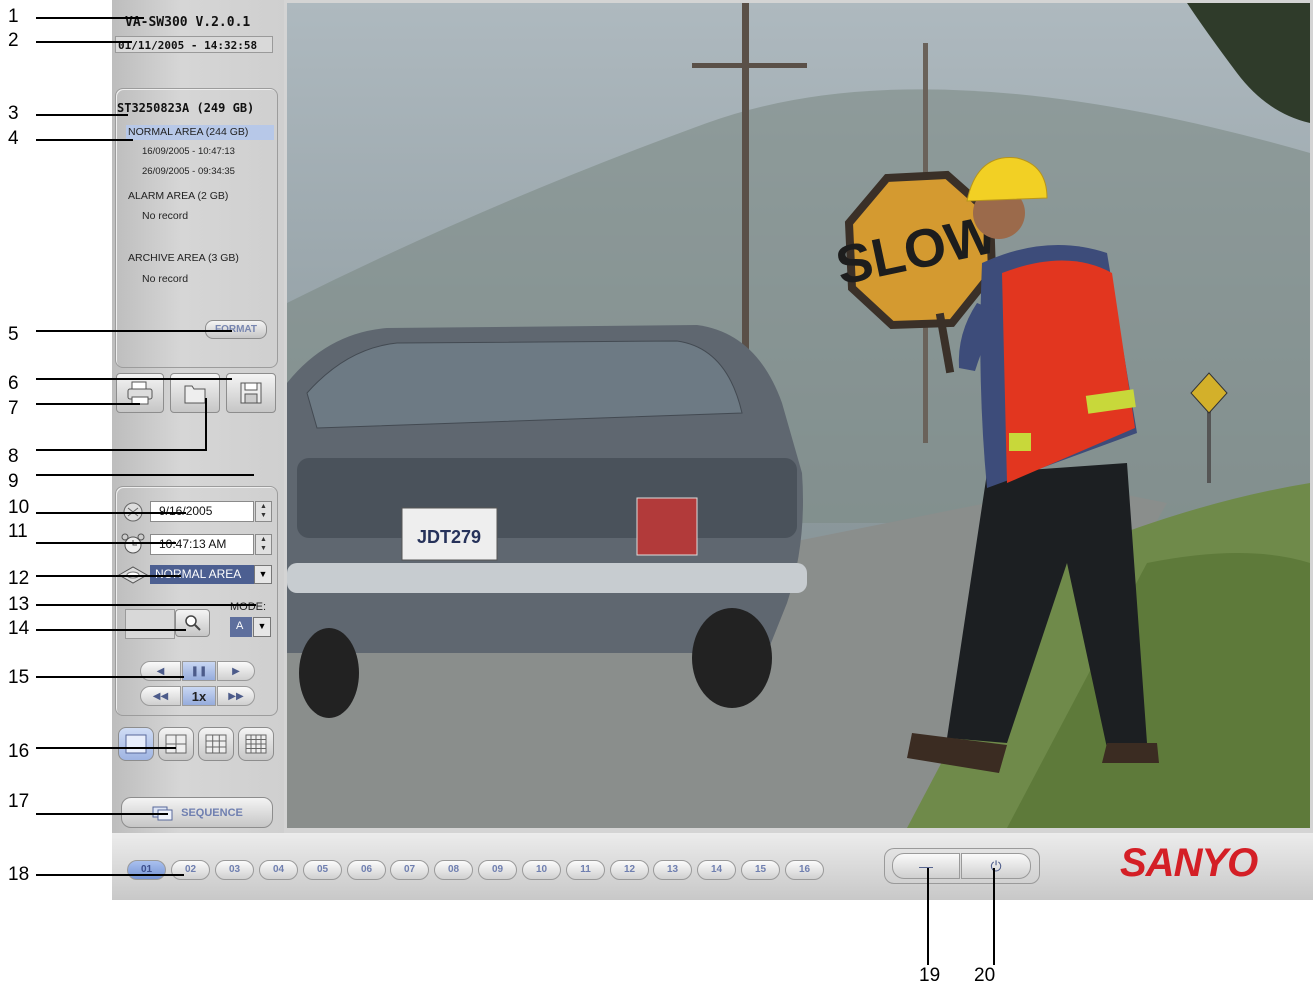 Image resolution: width=1313 pixels, height=989 pixels. What do you see at coordinates (18, 531) in the screenshot?
I see `callout-11: 11` at bounding box center [18, 531].